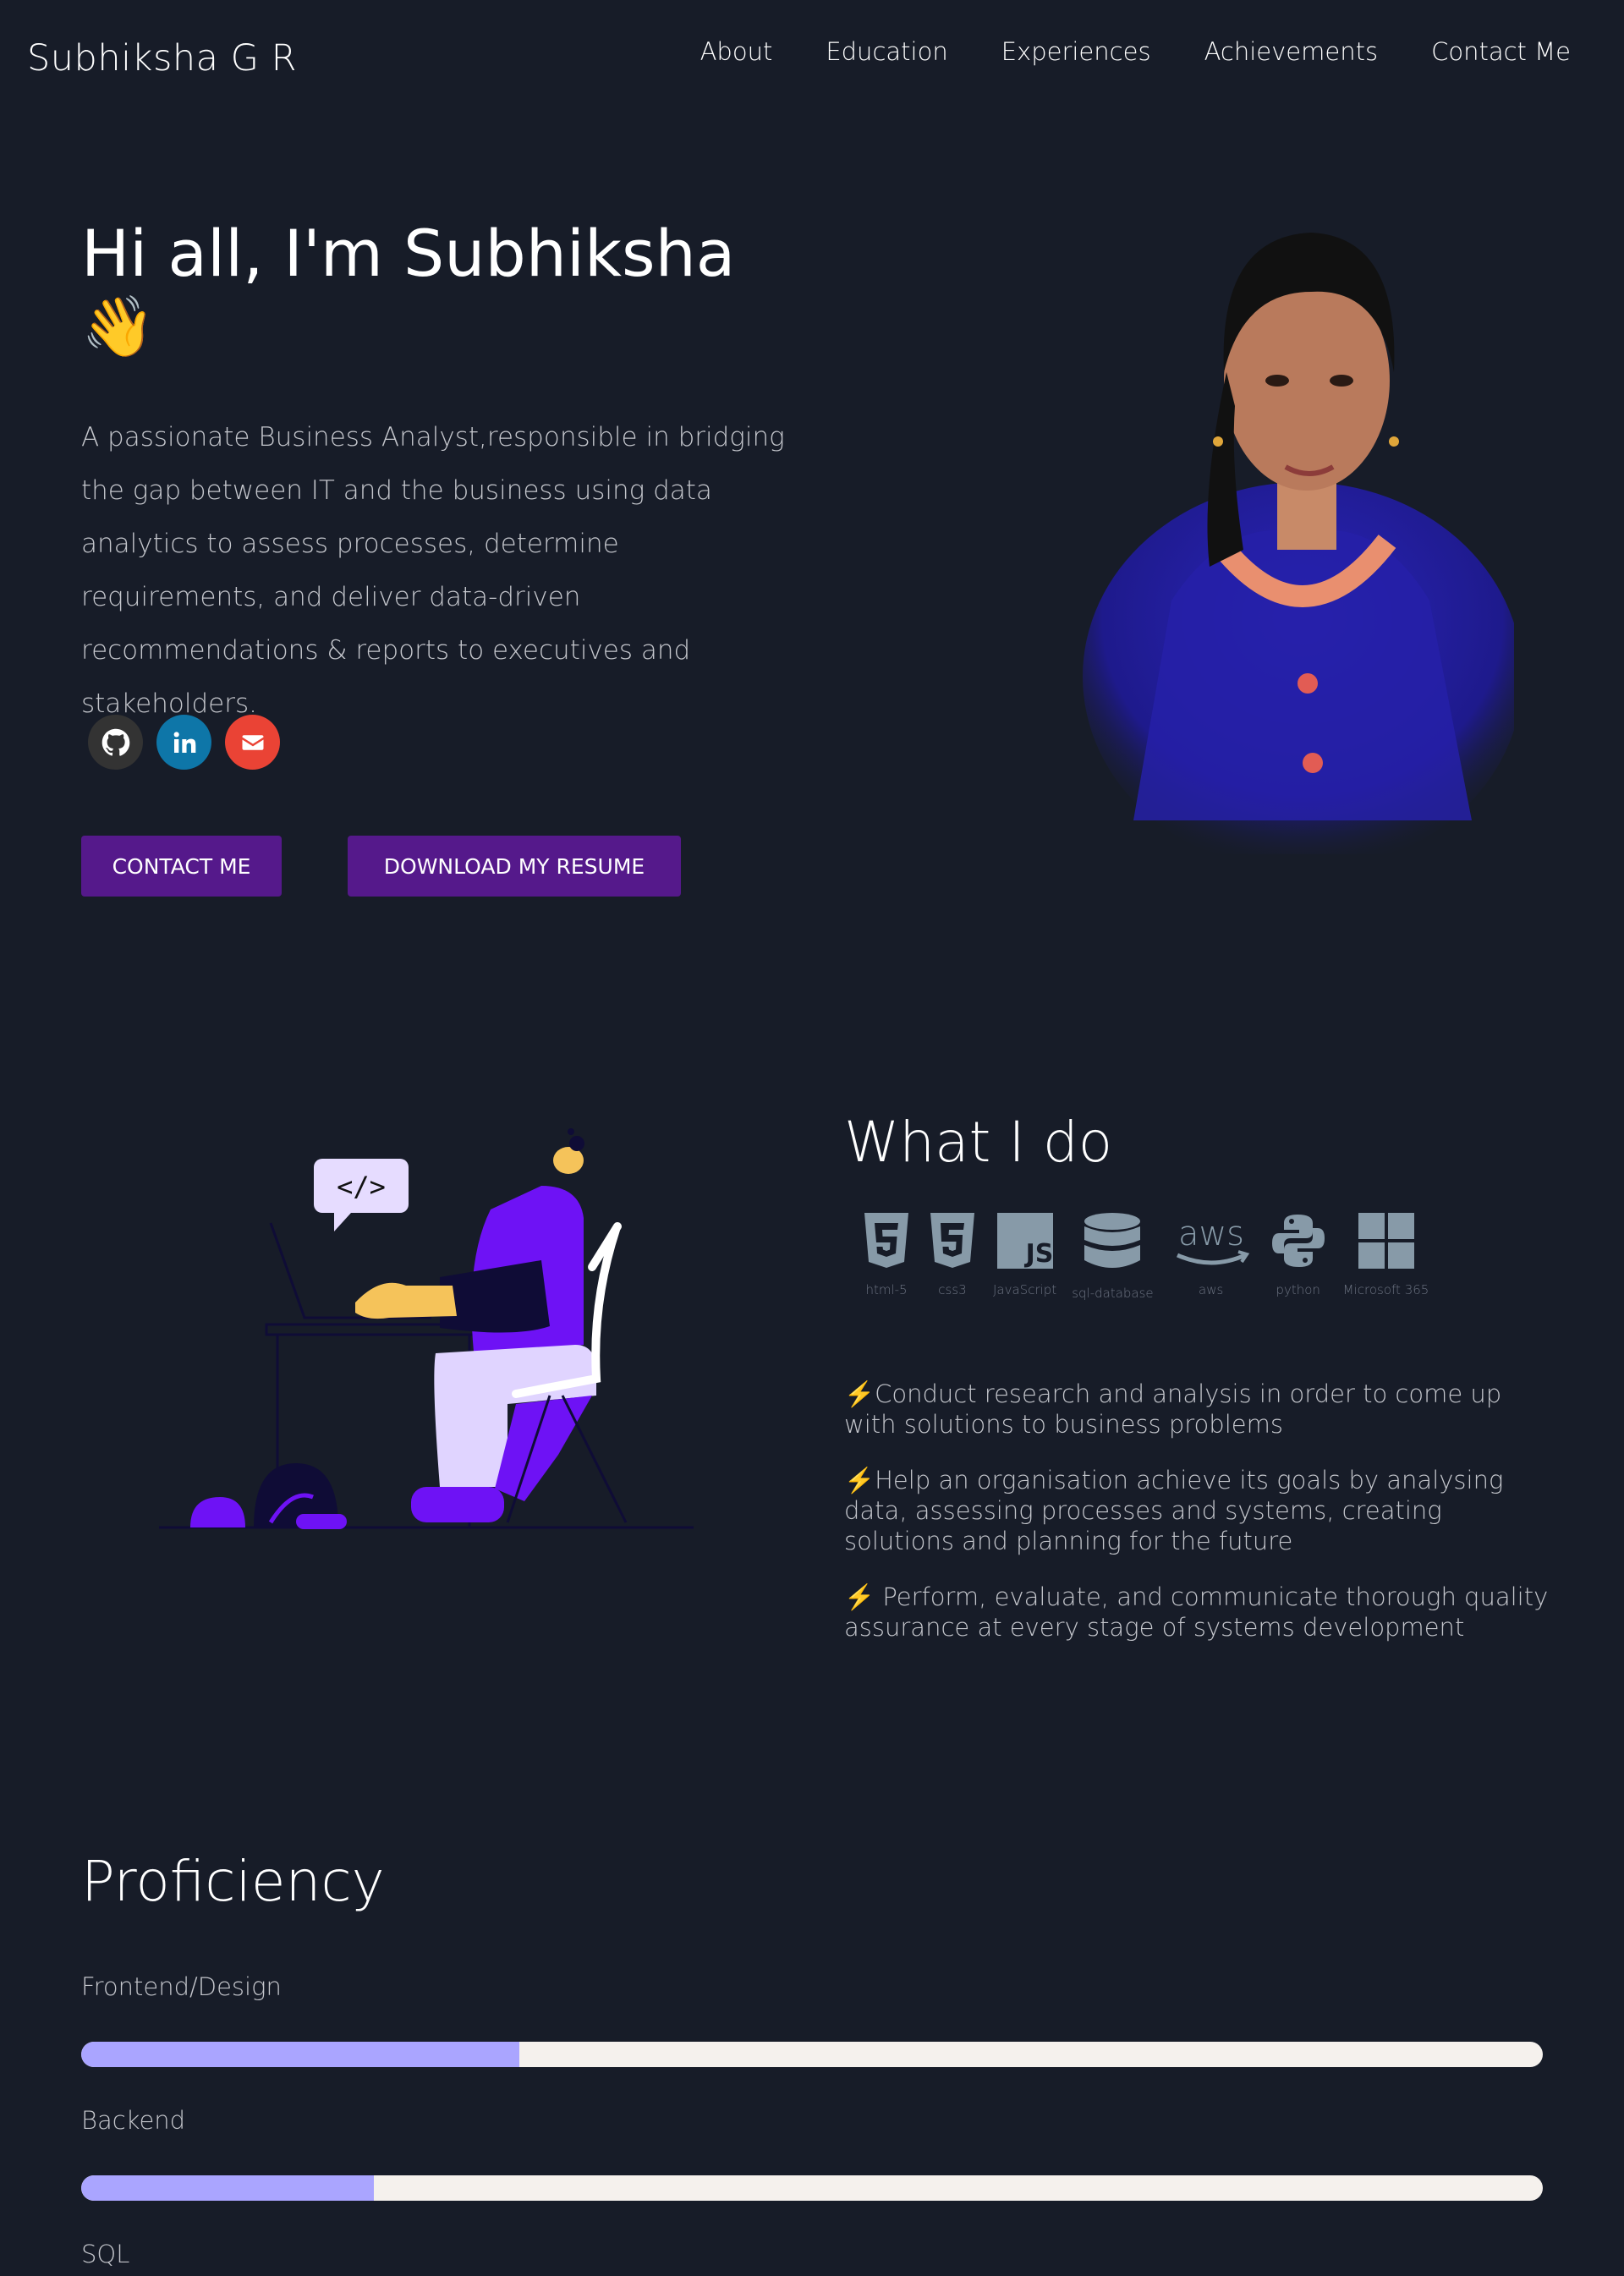 The image size is (1624, 2276). What do you see at coordinates (1298, 1289) in the screenshot?
I see `skill-label: python` at bounding box center [1298, 1289].